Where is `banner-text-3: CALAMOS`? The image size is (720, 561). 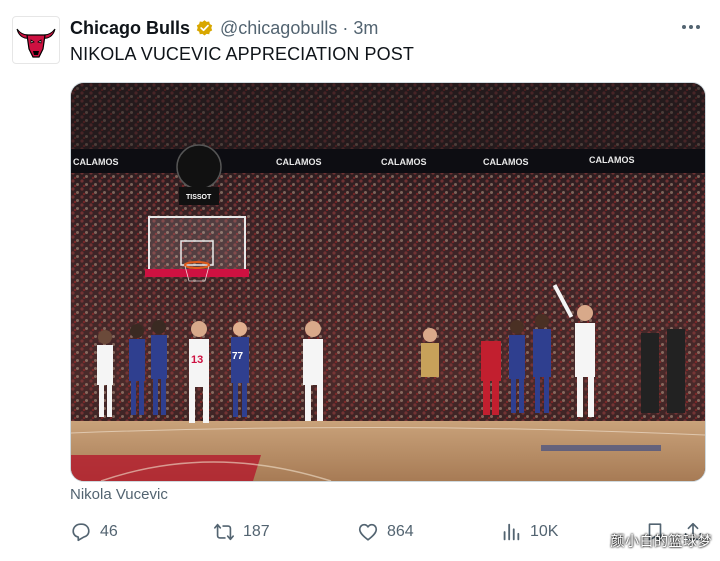 banner-text-3: CALAMOS is located at coordinates (404, 162).